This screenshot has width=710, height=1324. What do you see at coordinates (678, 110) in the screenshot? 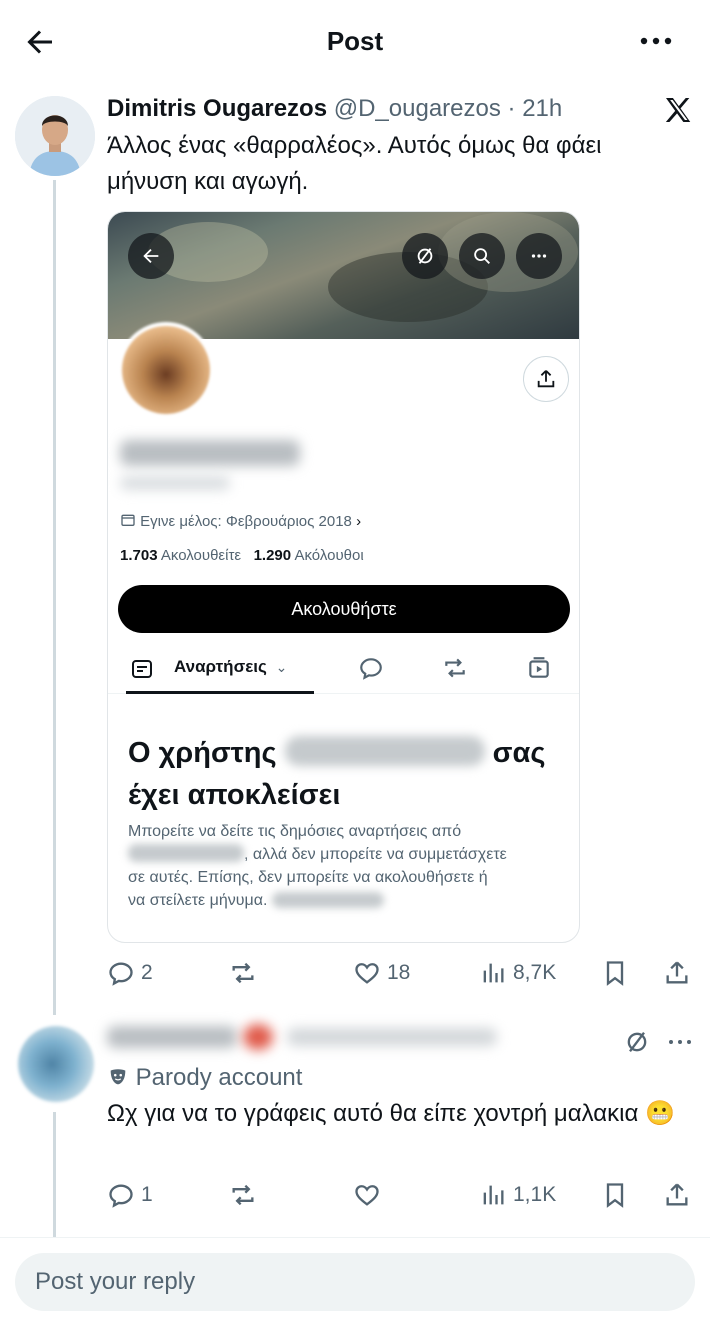
I see `x-logo-icon` at bounding box center [678, 110].